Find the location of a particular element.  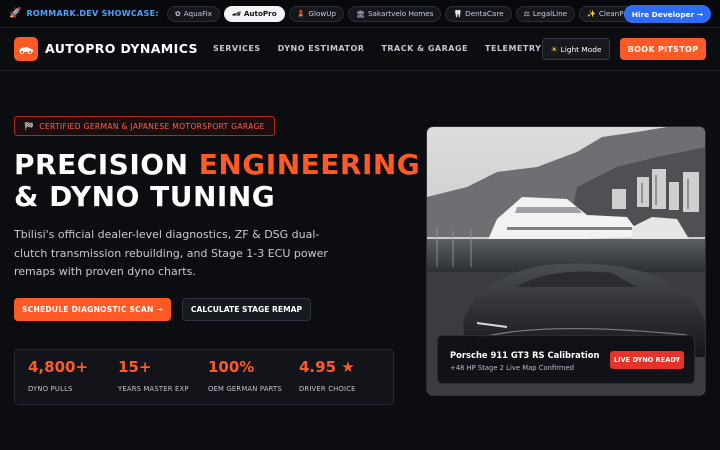

showcase-chip-sakartvelo-homes: 🏛 Sakartvelo Homes is located at coordinates (395, 13).